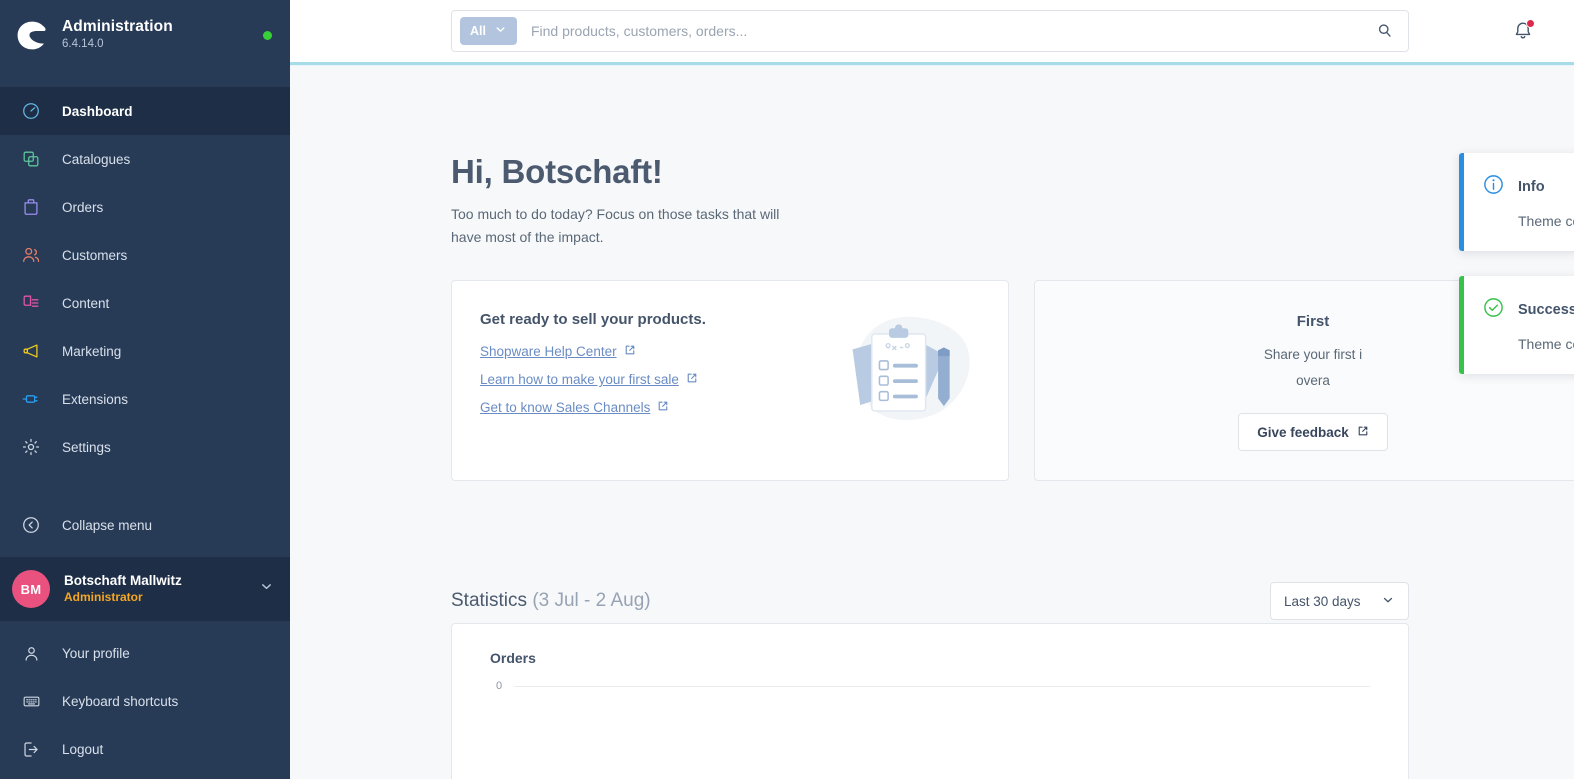  I want to click on sidebar-item-catalogues: Catalogues, so click(145, 159).